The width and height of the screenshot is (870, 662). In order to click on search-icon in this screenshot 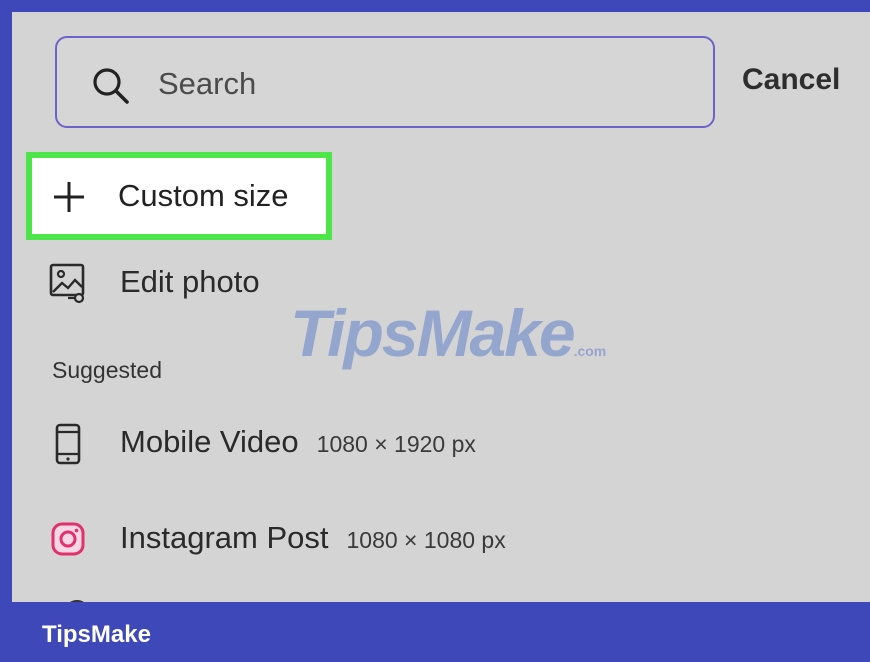, I will do `click(111, 86)`.